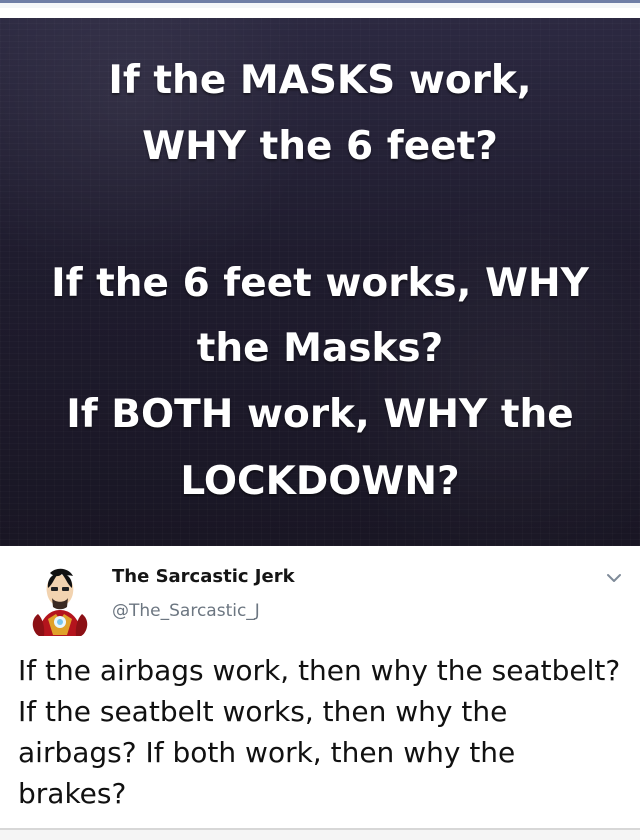  I want to click on meme-line-5: If BOTH work, WHY the, so click(320, 414).